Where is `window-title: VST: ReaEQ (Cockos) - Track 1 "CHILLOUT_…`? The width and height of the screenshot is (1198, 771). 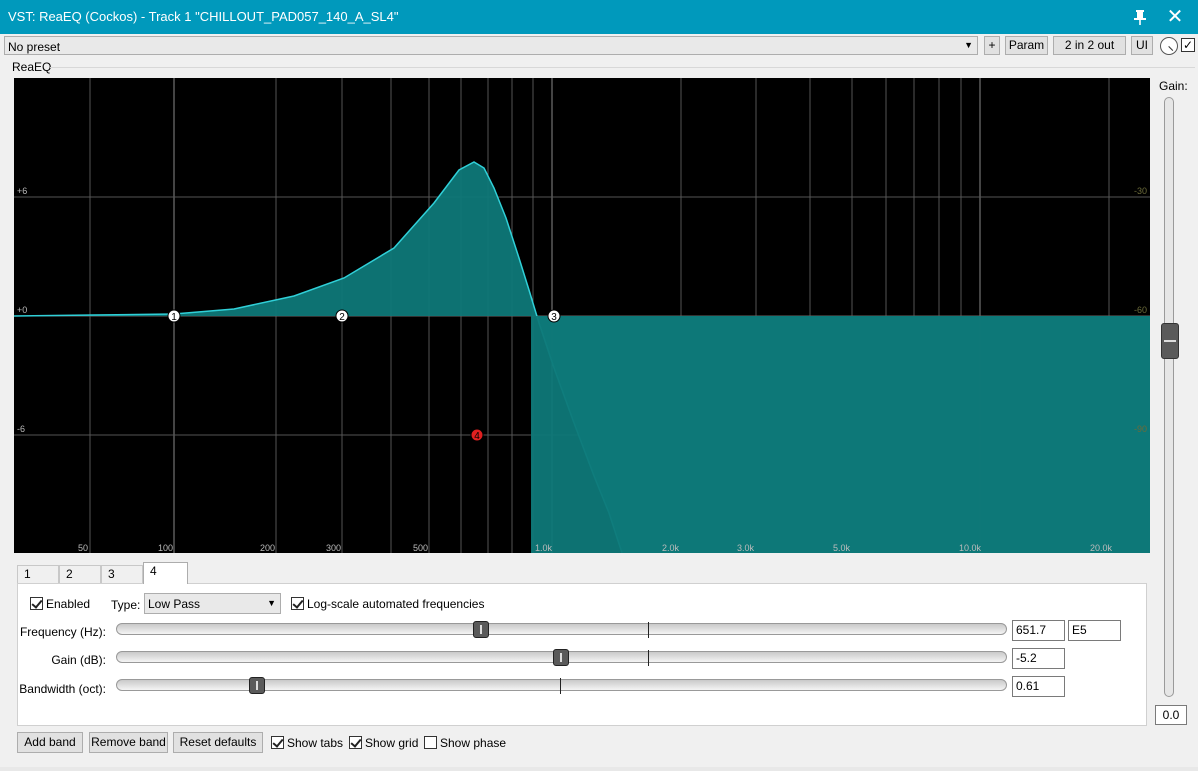
window-title: VST: ReaEQ (Cockos) - Track 1 "CHILLOUT_… is located at coordinates (203, 16).